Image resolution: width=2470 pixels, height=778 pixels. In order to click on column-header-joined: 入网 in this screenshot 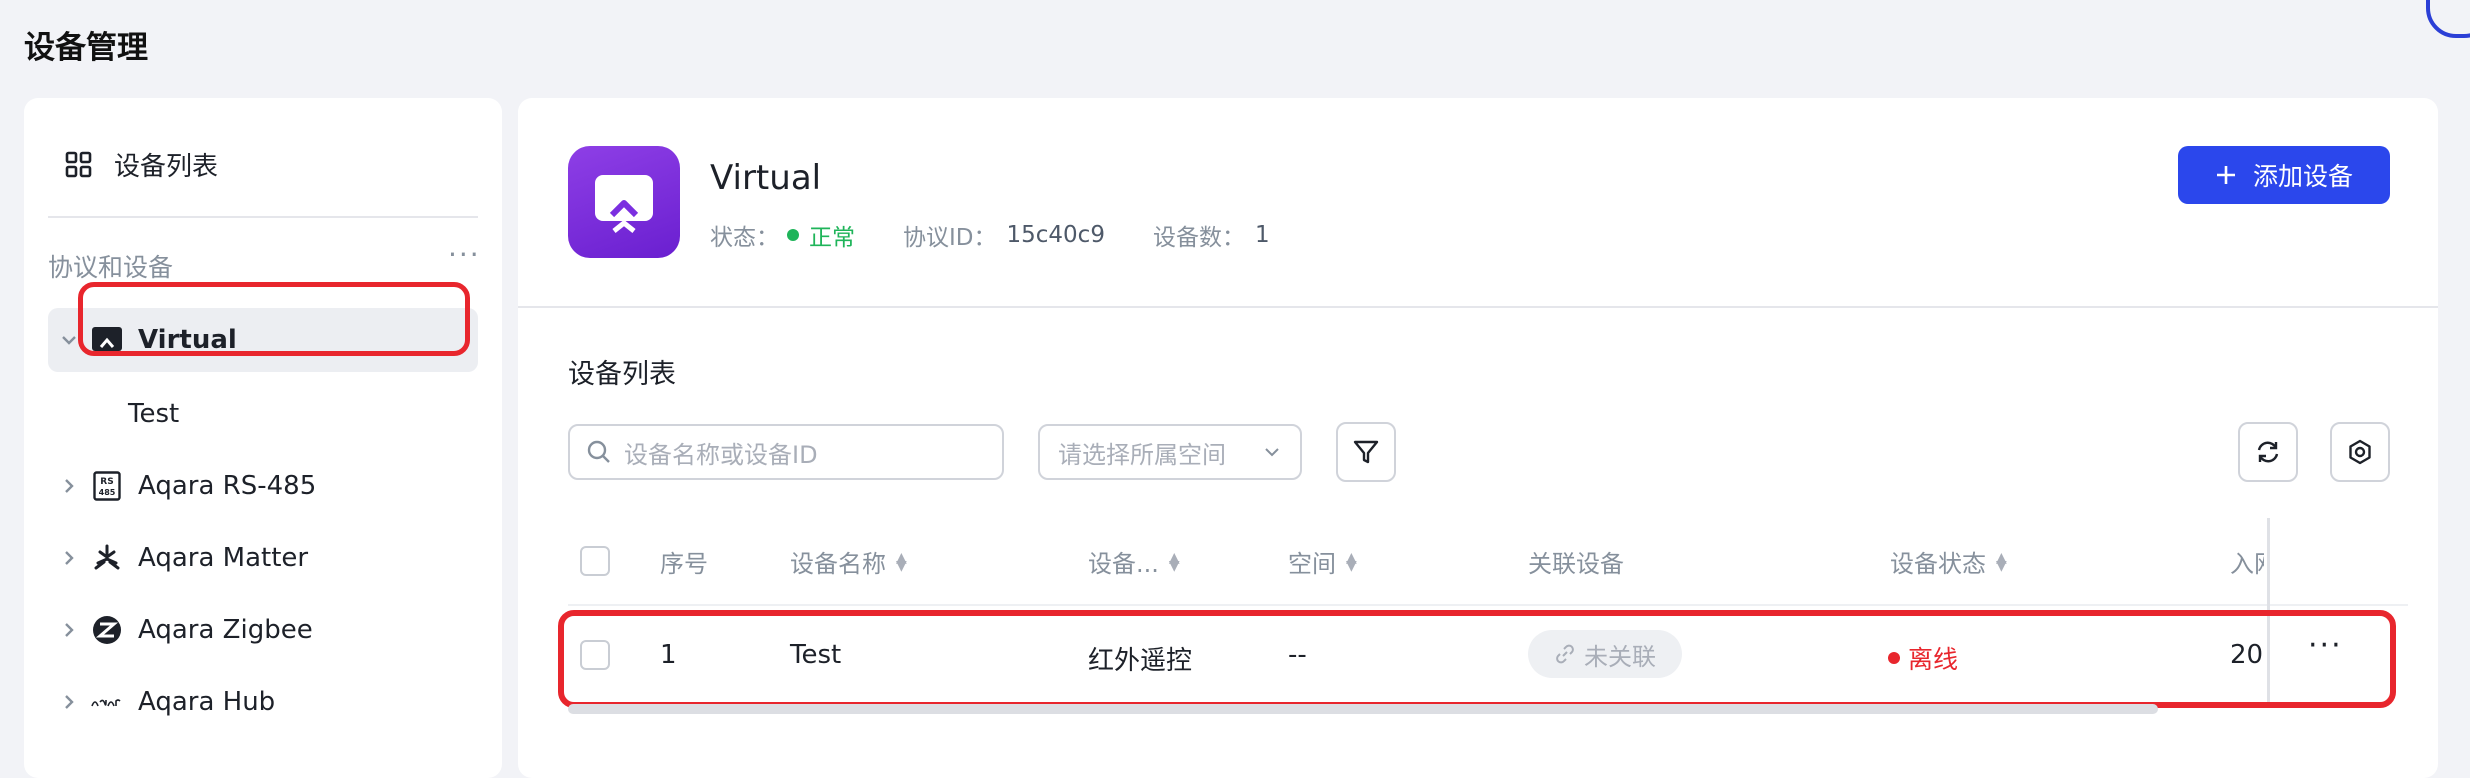, I will do `click(2247, 561)`.